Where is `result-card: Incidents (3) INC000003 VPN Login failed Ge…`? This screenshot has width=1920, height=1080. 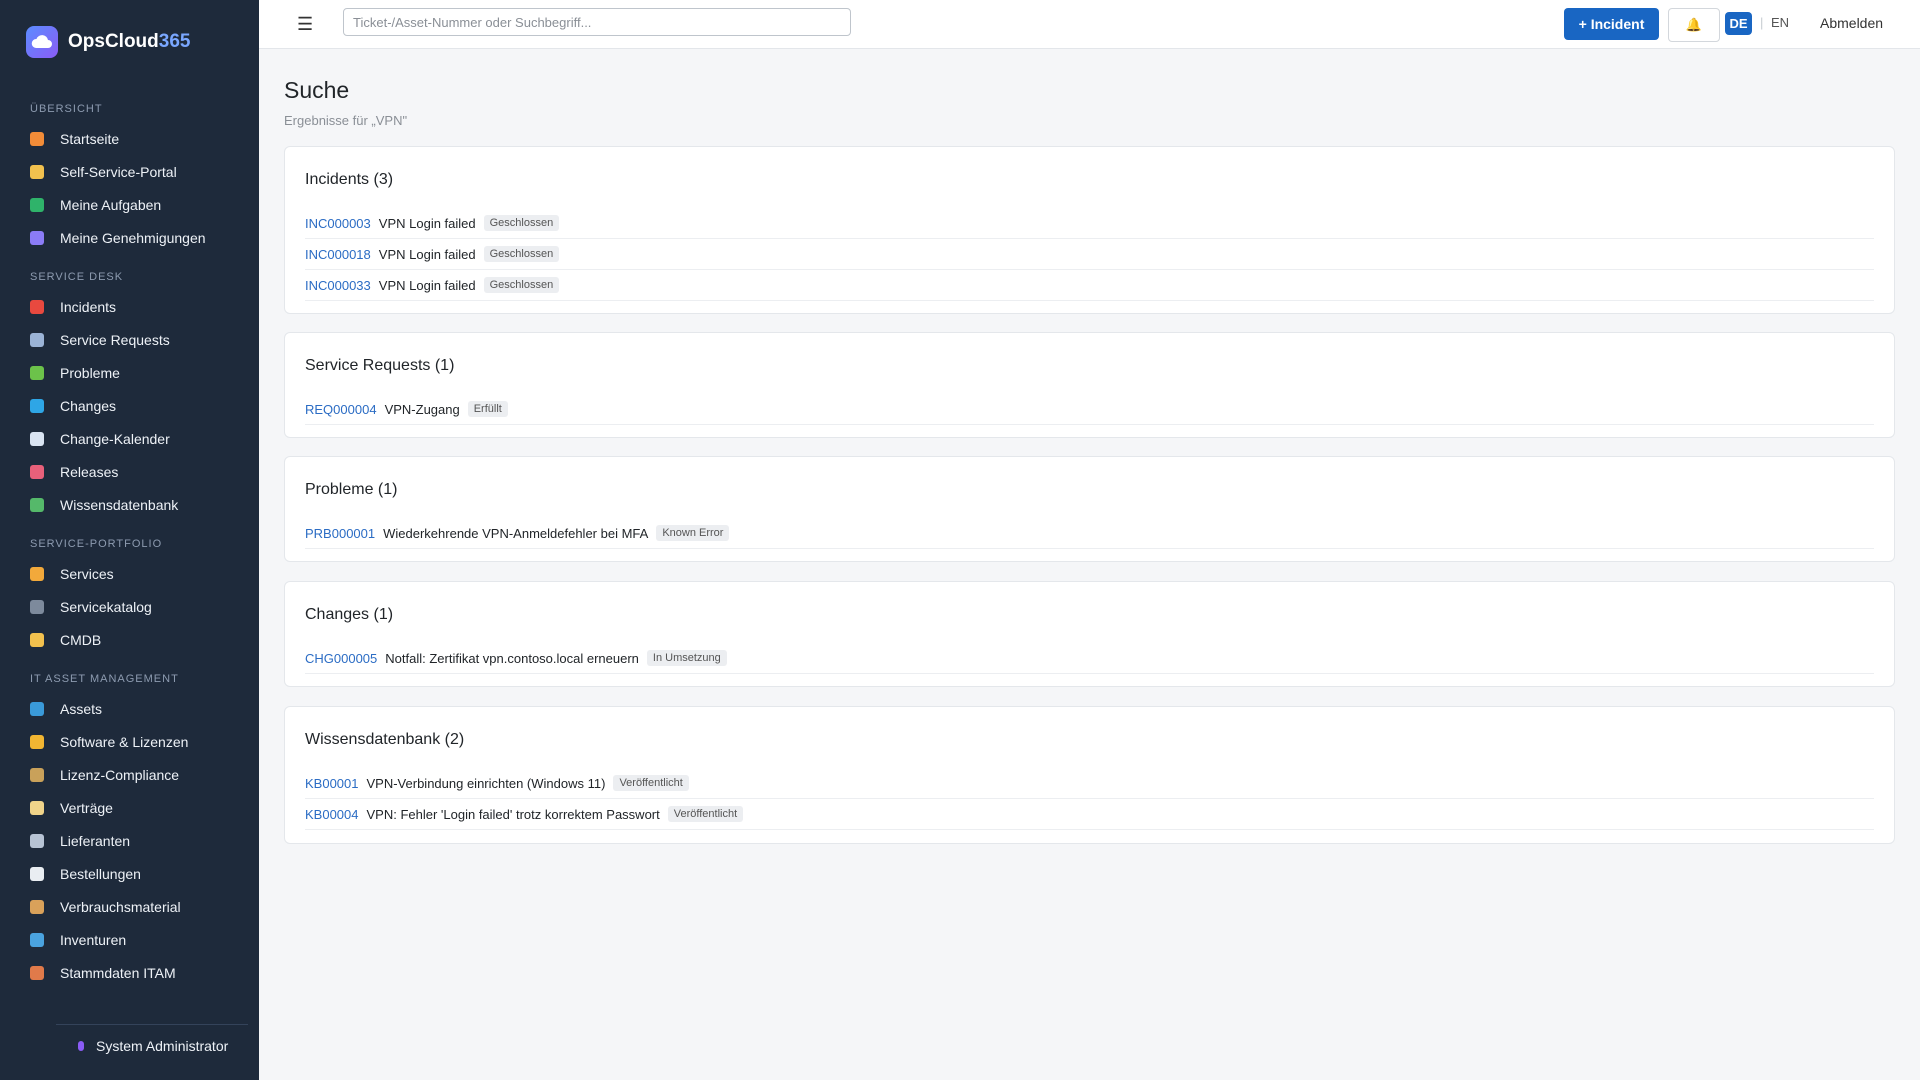
result-card: Incidents (3) INC000003 VPN Login failed Ge… is located at coordinates (1089, 230).